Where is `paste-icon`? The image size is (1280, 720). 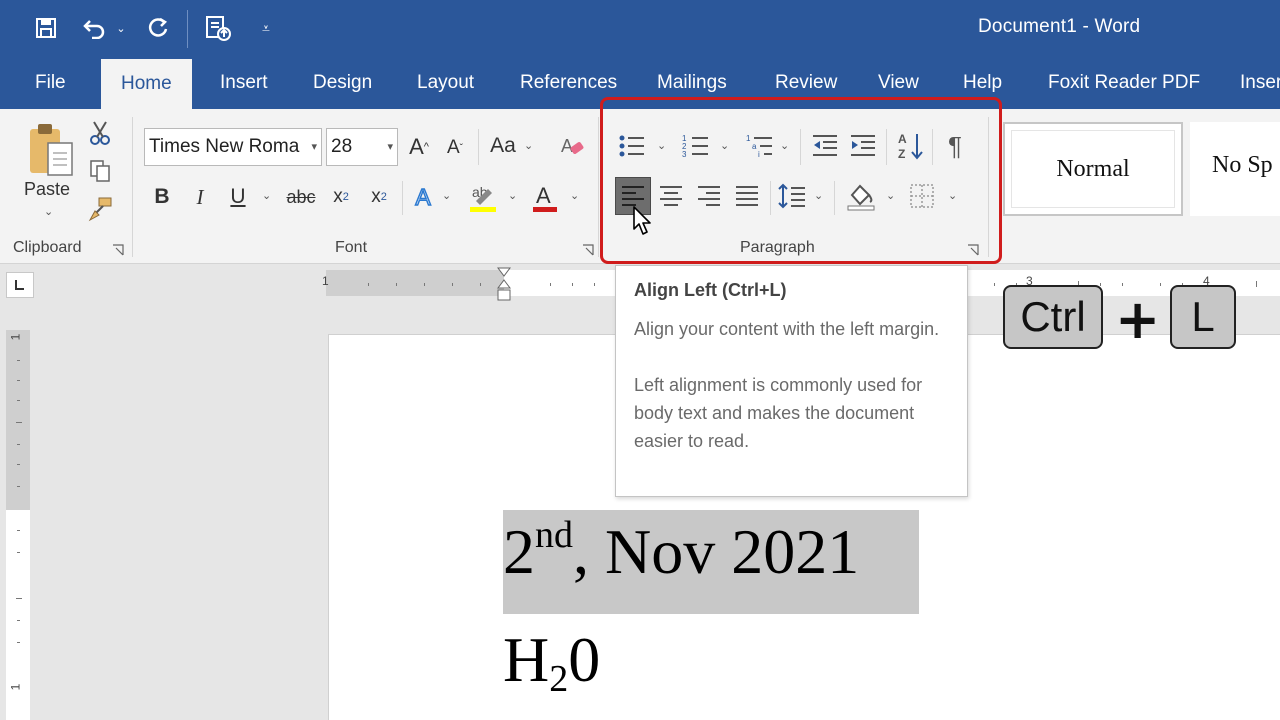
paste-icon is located at coordinates (50, 151).